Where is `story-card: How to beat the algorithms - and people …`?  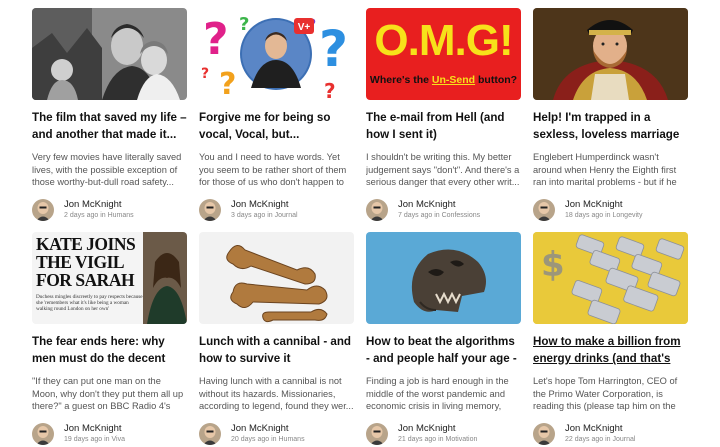 story-card: How to beat the algorithms - and people … is located at coordinates (443, 339).